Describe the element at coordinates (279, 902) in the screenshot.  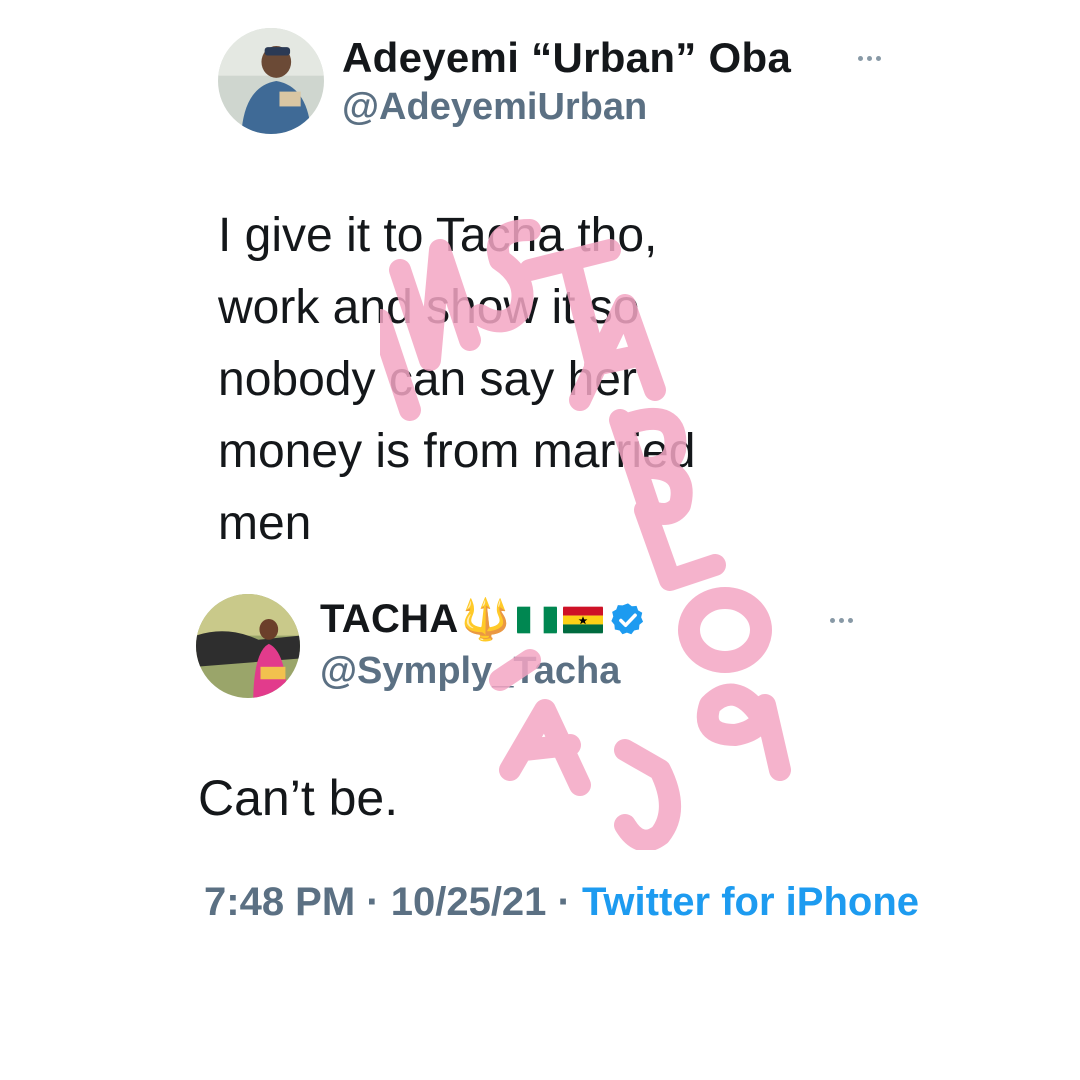
I see `tweet-time: 7:48 PM` at that location.